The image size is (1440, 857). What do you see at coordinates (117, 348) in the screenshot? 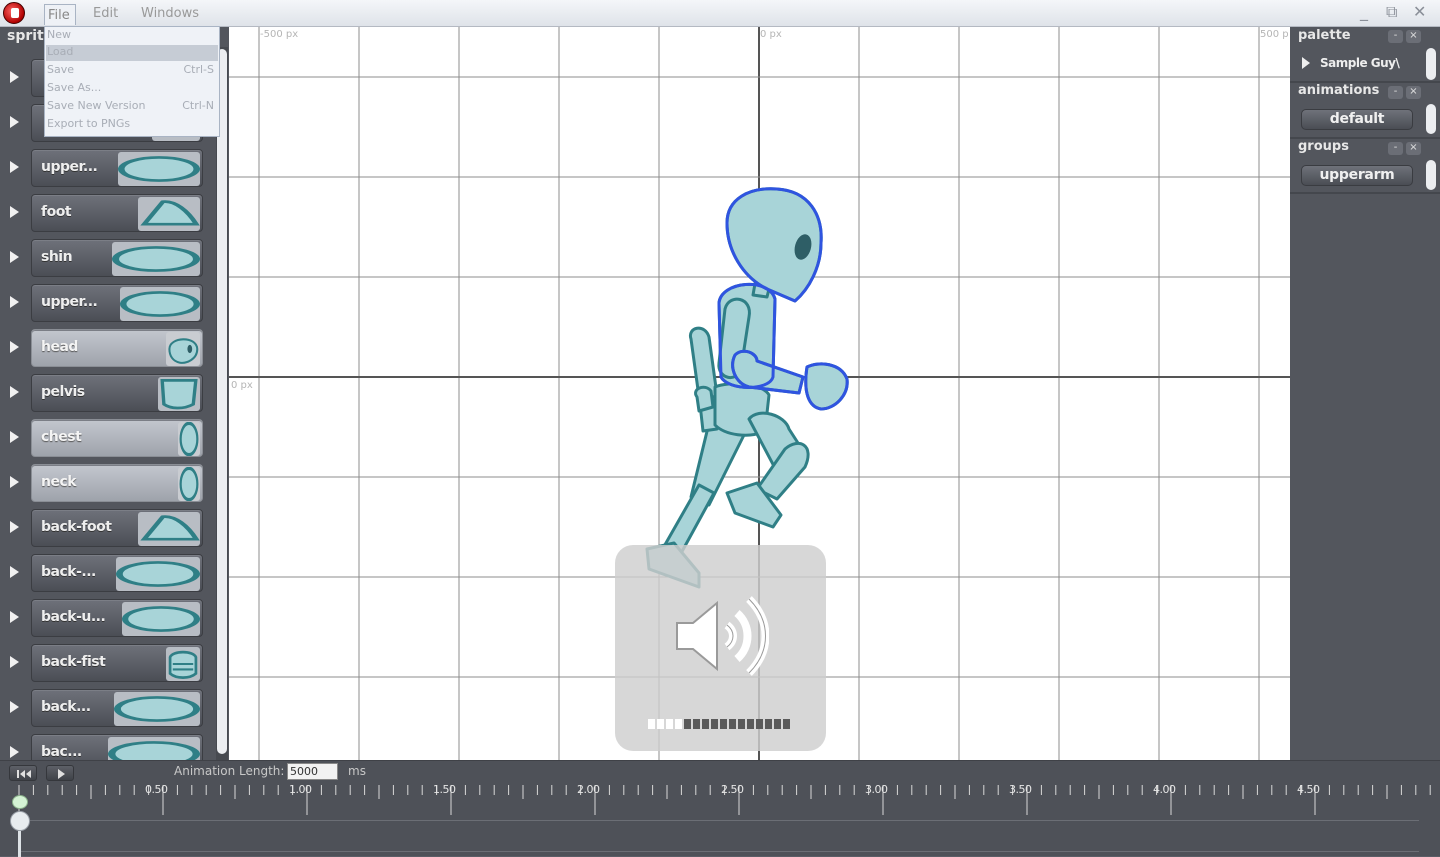
I see `sprite-card: head` at bounding box center [117, 348].